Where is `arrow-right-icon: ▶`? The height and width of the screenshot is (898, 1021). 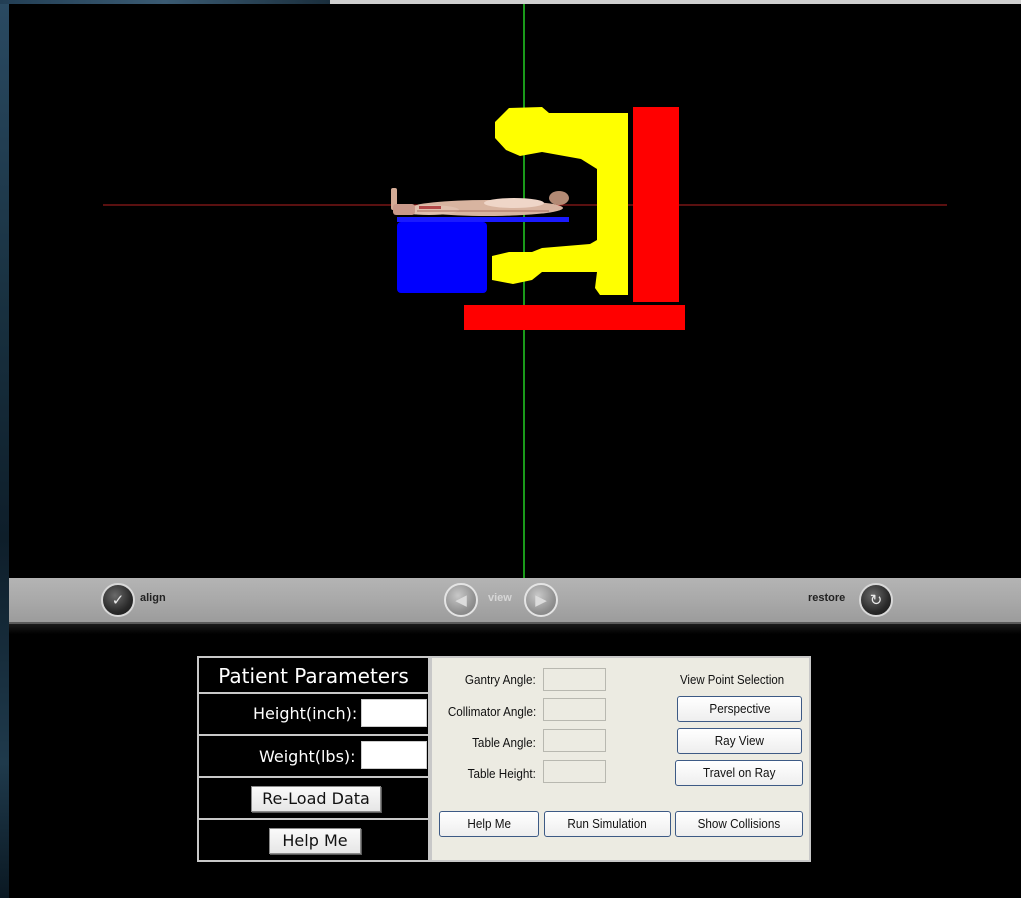
arrow-right-icon: ▶ is located at coordinates (541, 600).